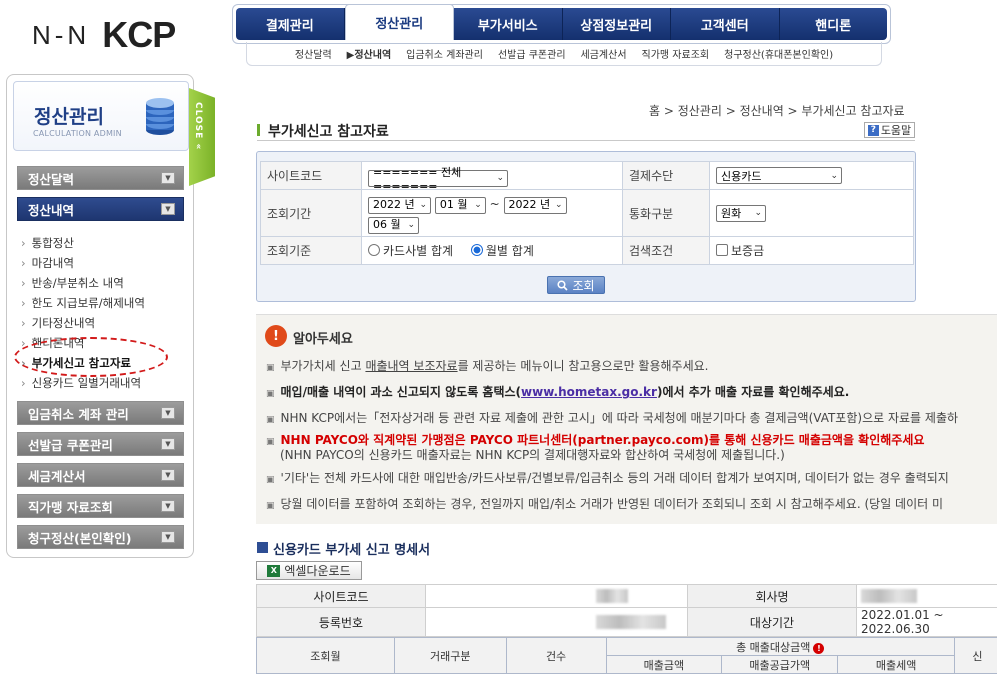 The width and height of the screenshot is (997, 674). Describe the element at coordinates (779, 175) in the screenshot. I see `payment-method-select: 신용카드⌄` at that location.